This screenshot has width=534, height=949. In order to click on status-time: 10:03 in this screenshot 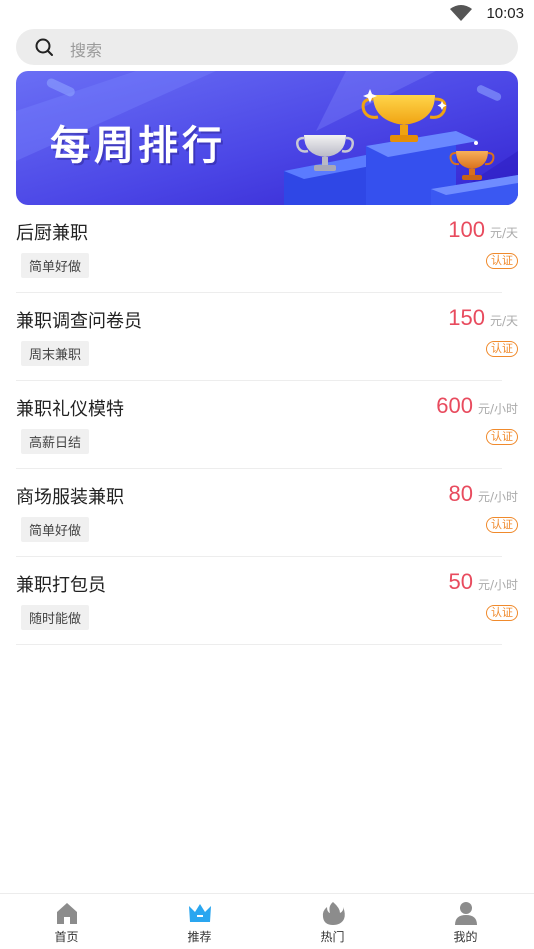, I will do `click(505, 13)`.